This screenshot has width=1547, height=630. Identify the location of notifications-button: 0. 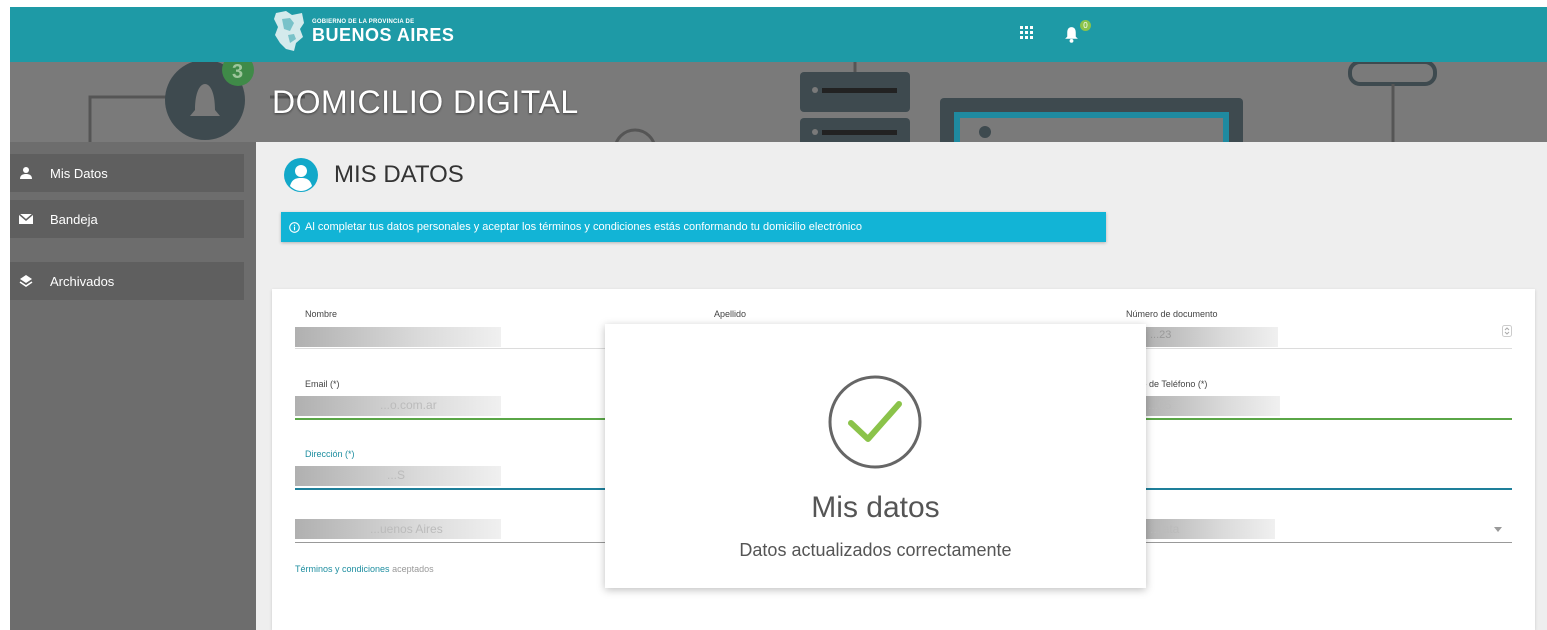
(1075, 32).